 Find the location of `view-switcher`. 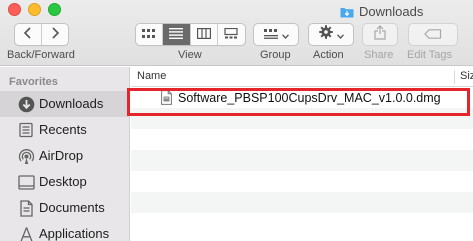

view-switcher is located at coordinates (190, 34).